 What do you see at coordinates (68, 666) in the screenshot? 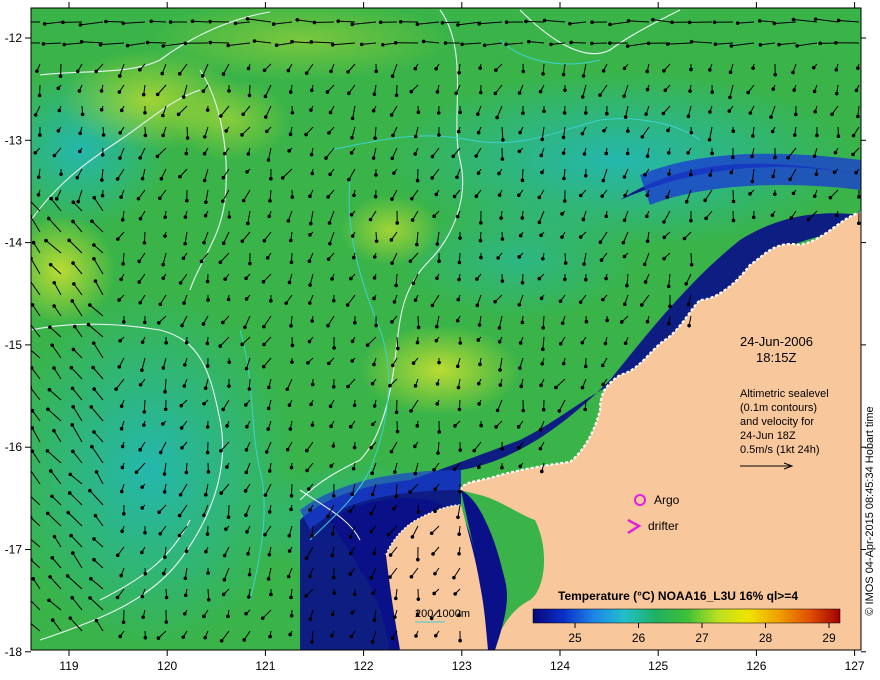
I see `lon-tick-label: 119` at bounding box center [68, 666].